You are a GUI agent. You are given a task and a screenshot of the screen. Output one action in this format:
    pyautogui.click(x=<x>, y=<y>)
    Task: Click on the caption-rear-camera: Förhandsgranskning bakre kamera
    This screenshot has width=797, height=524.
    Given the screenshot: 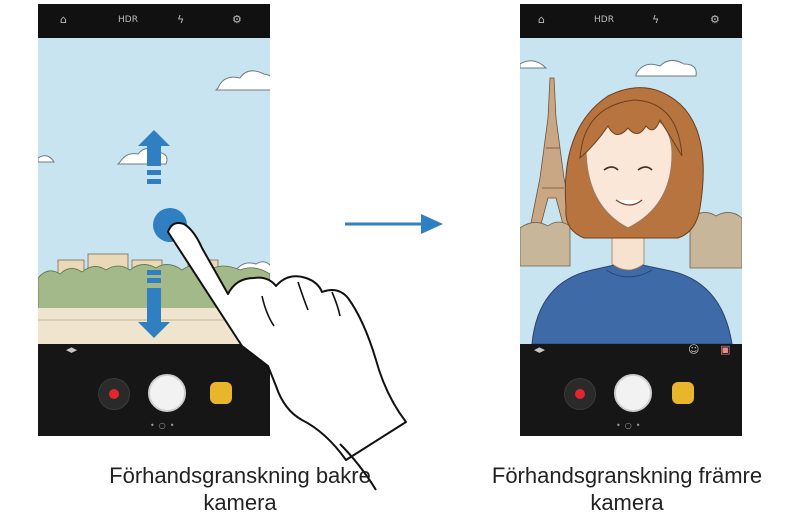 What is the action you would take?
    pyautogui.click(x=240, y=489)
    